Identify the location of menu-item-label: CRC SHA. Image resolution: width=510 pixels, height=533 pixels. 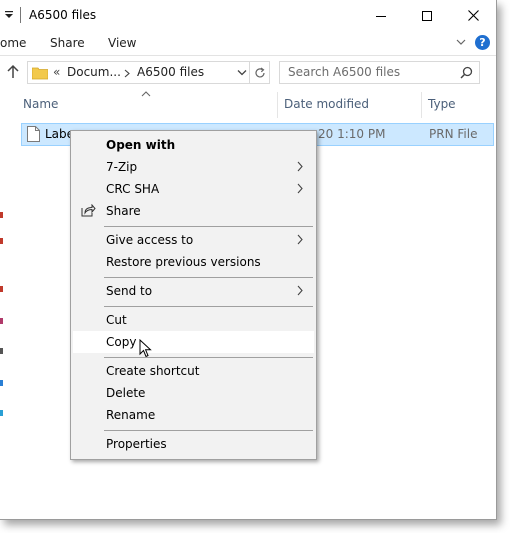
(133, 189).